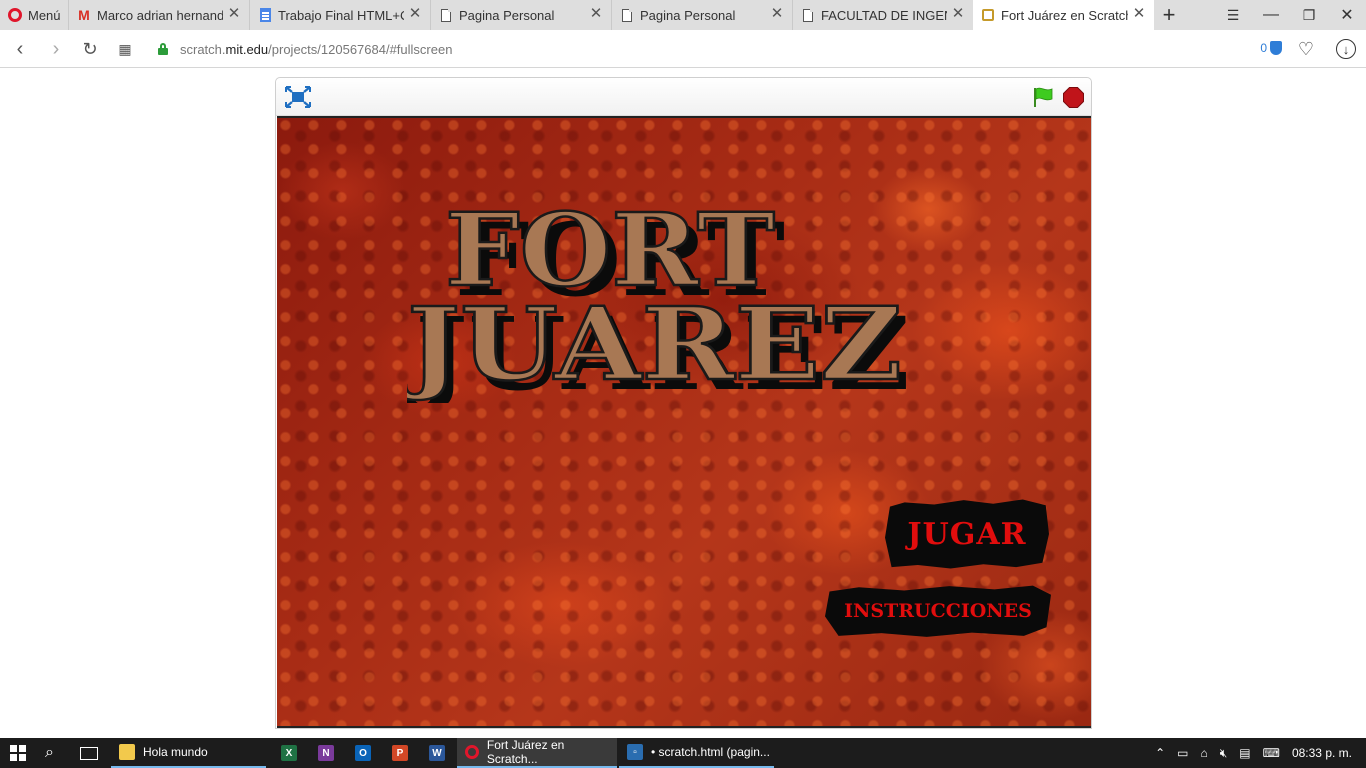  What do you see at coordinates (1322, 753) in the screenshot?
I see `clock: 08:33 p. m.` at bounding box center [1322, 753].